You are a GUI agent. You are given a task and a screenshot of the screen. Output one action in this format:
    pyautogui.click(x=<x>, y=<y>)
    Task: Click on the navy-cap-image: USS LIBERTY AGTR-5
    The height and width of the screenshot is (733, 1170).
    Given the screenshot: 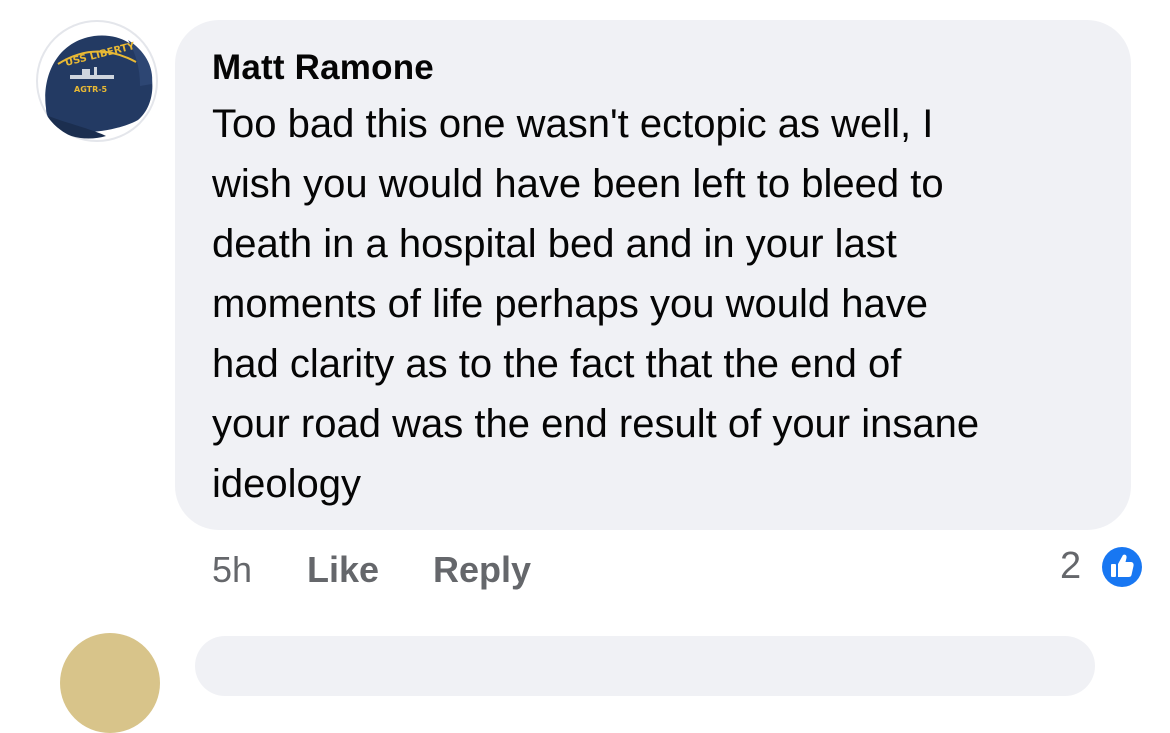 What is the action you would take?
    pyautogui.click(x=99, y=87)
    